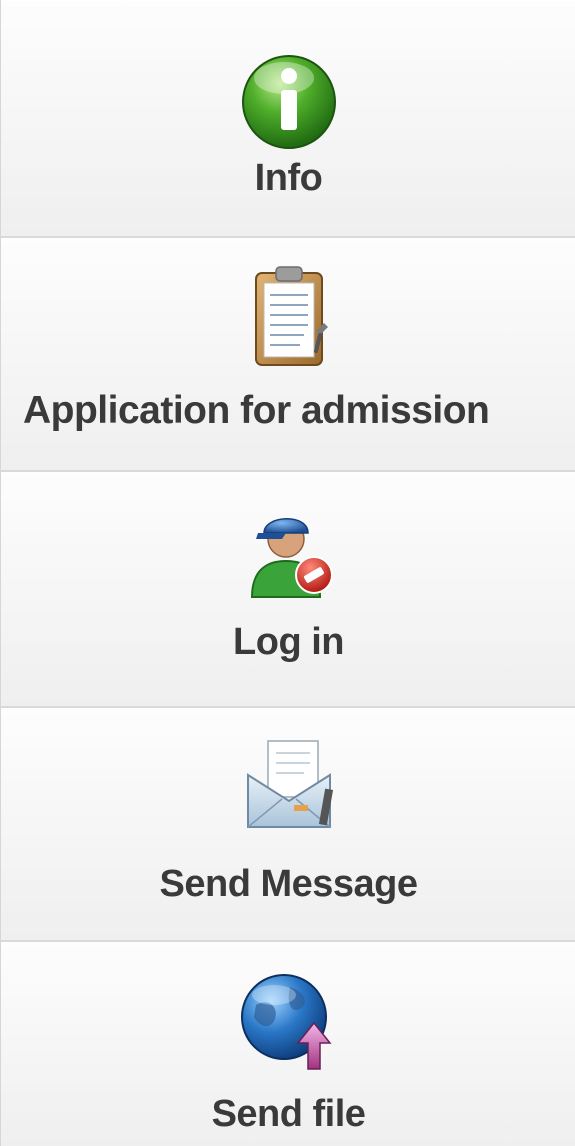 The image size is (575, 1146). I want to click on menu-item-label: Send Message, so click(289, 884).